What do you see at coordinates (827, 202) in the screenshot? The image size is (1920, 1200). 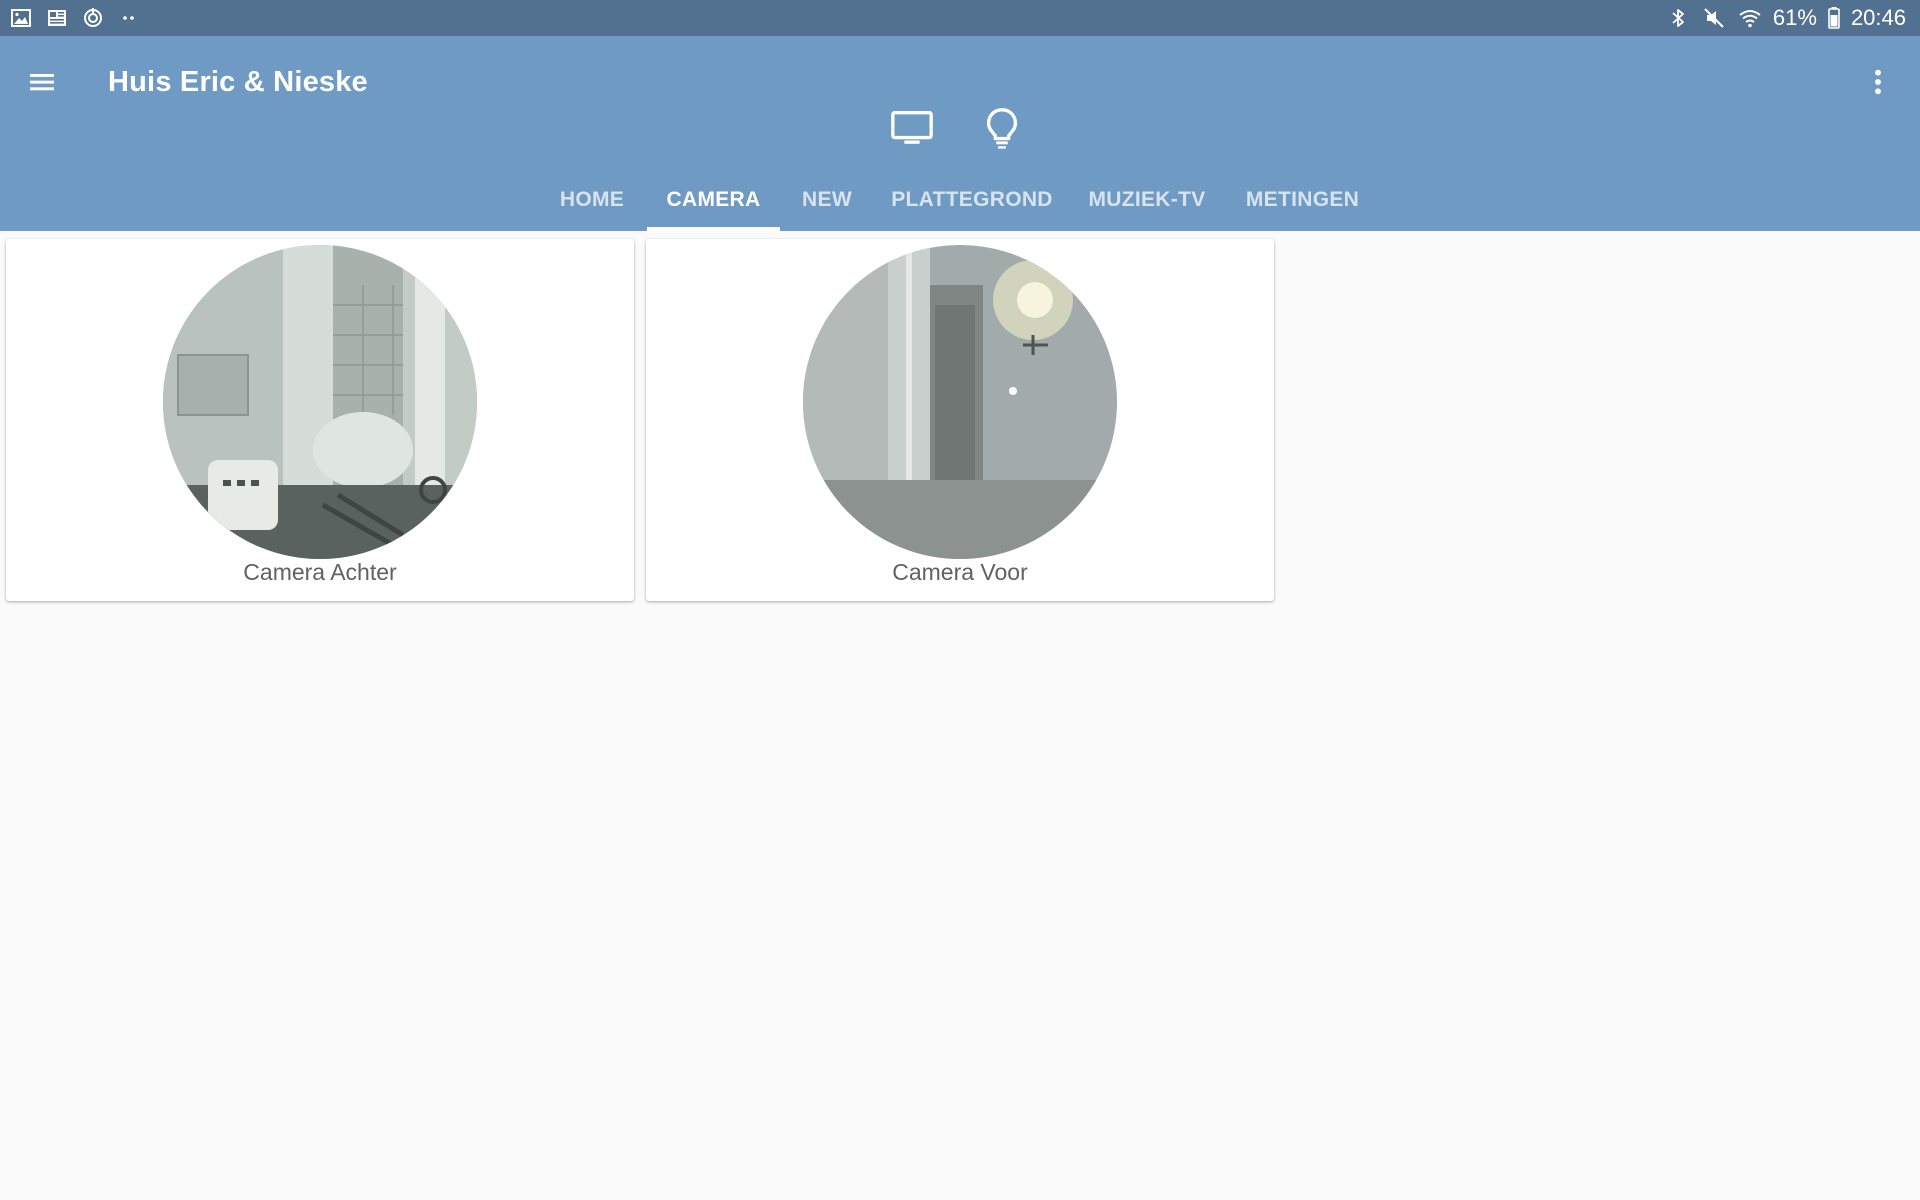 I see `tab-new: NEW` at bounding box center [827, 202].